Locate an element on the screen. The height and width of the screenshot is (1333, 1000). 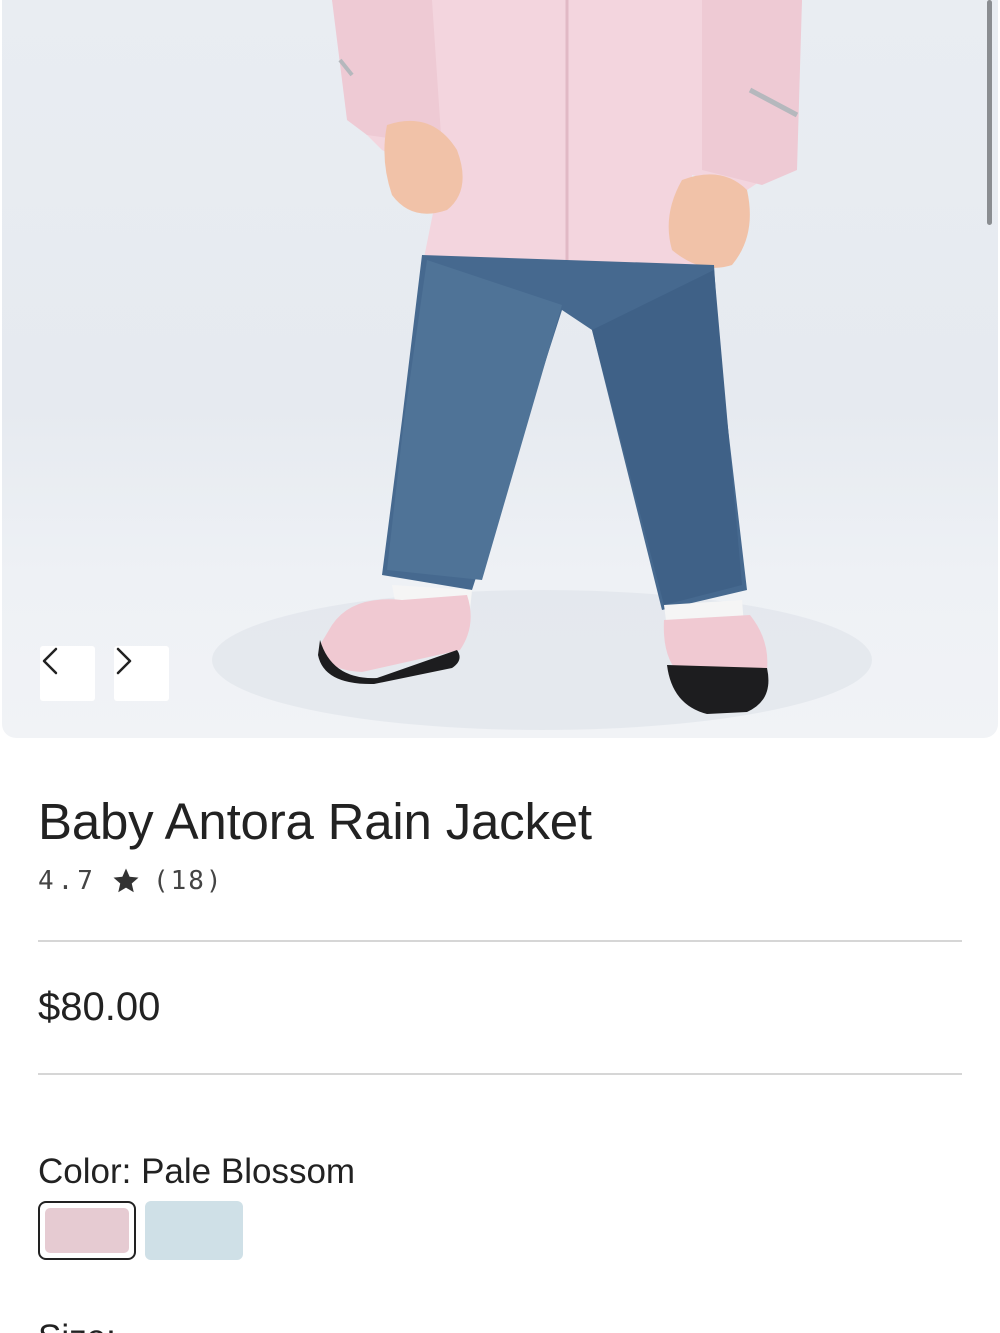
product-title: Baby Antora Rain Jacket is located at coordinates (315, 821).